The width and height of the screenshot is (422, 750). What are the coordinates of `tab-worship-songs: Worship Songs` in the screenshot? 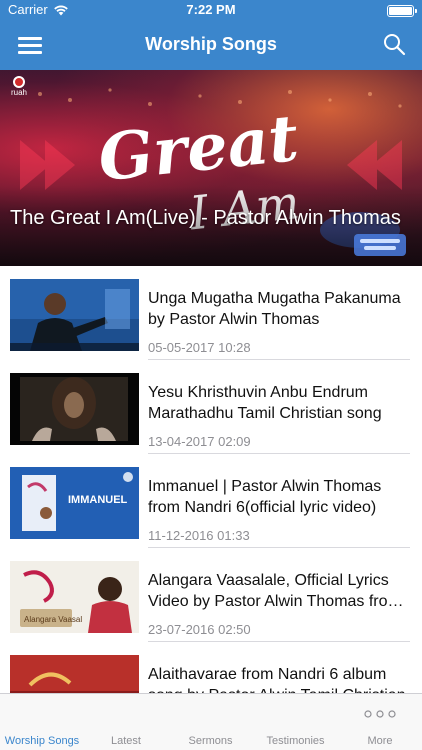 It's located at (42, 722).